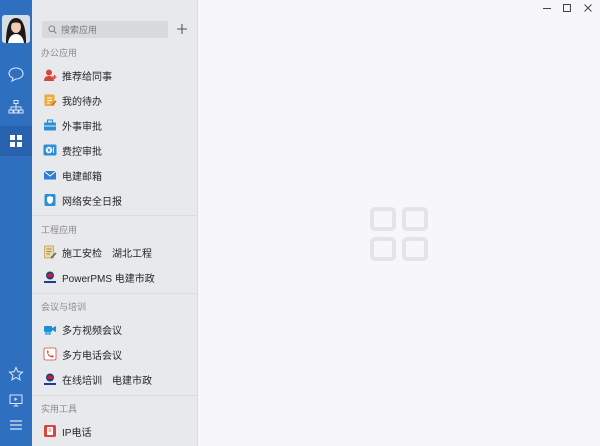  I want to click on chat-icon, so click(16, 74).